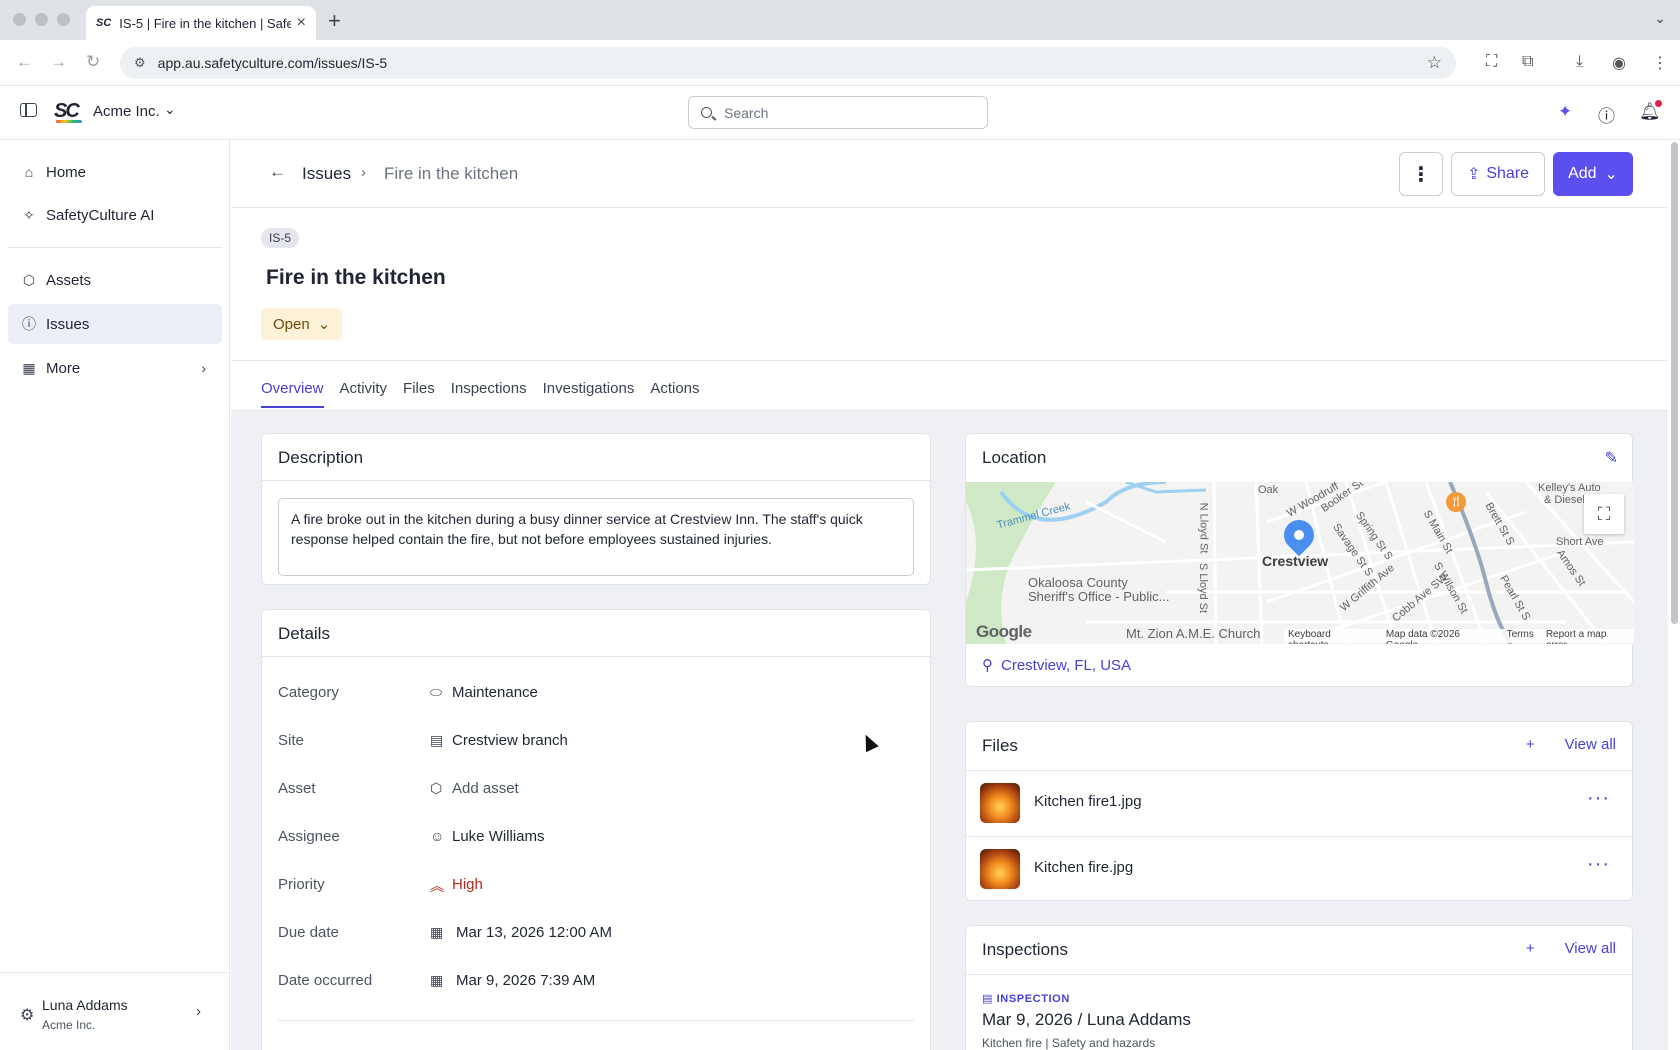 The width and height of the screenshot is (1680, 1050). What do you see at coordinates (19, 19) in the screenshot?
I see `window-close-dot` at bounding box center [19, 19].